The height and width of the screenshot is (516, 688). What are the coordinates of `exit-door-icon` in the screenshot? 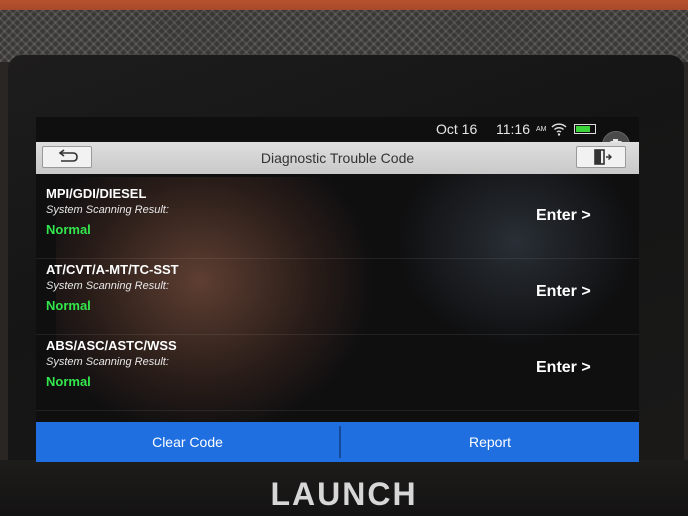 It's located at (603, 157).